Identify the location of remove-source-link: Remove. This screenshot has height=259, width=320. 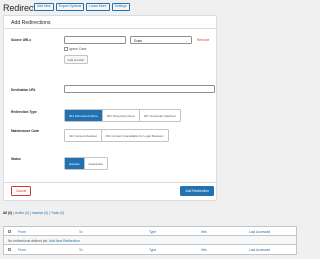
(203, 40).